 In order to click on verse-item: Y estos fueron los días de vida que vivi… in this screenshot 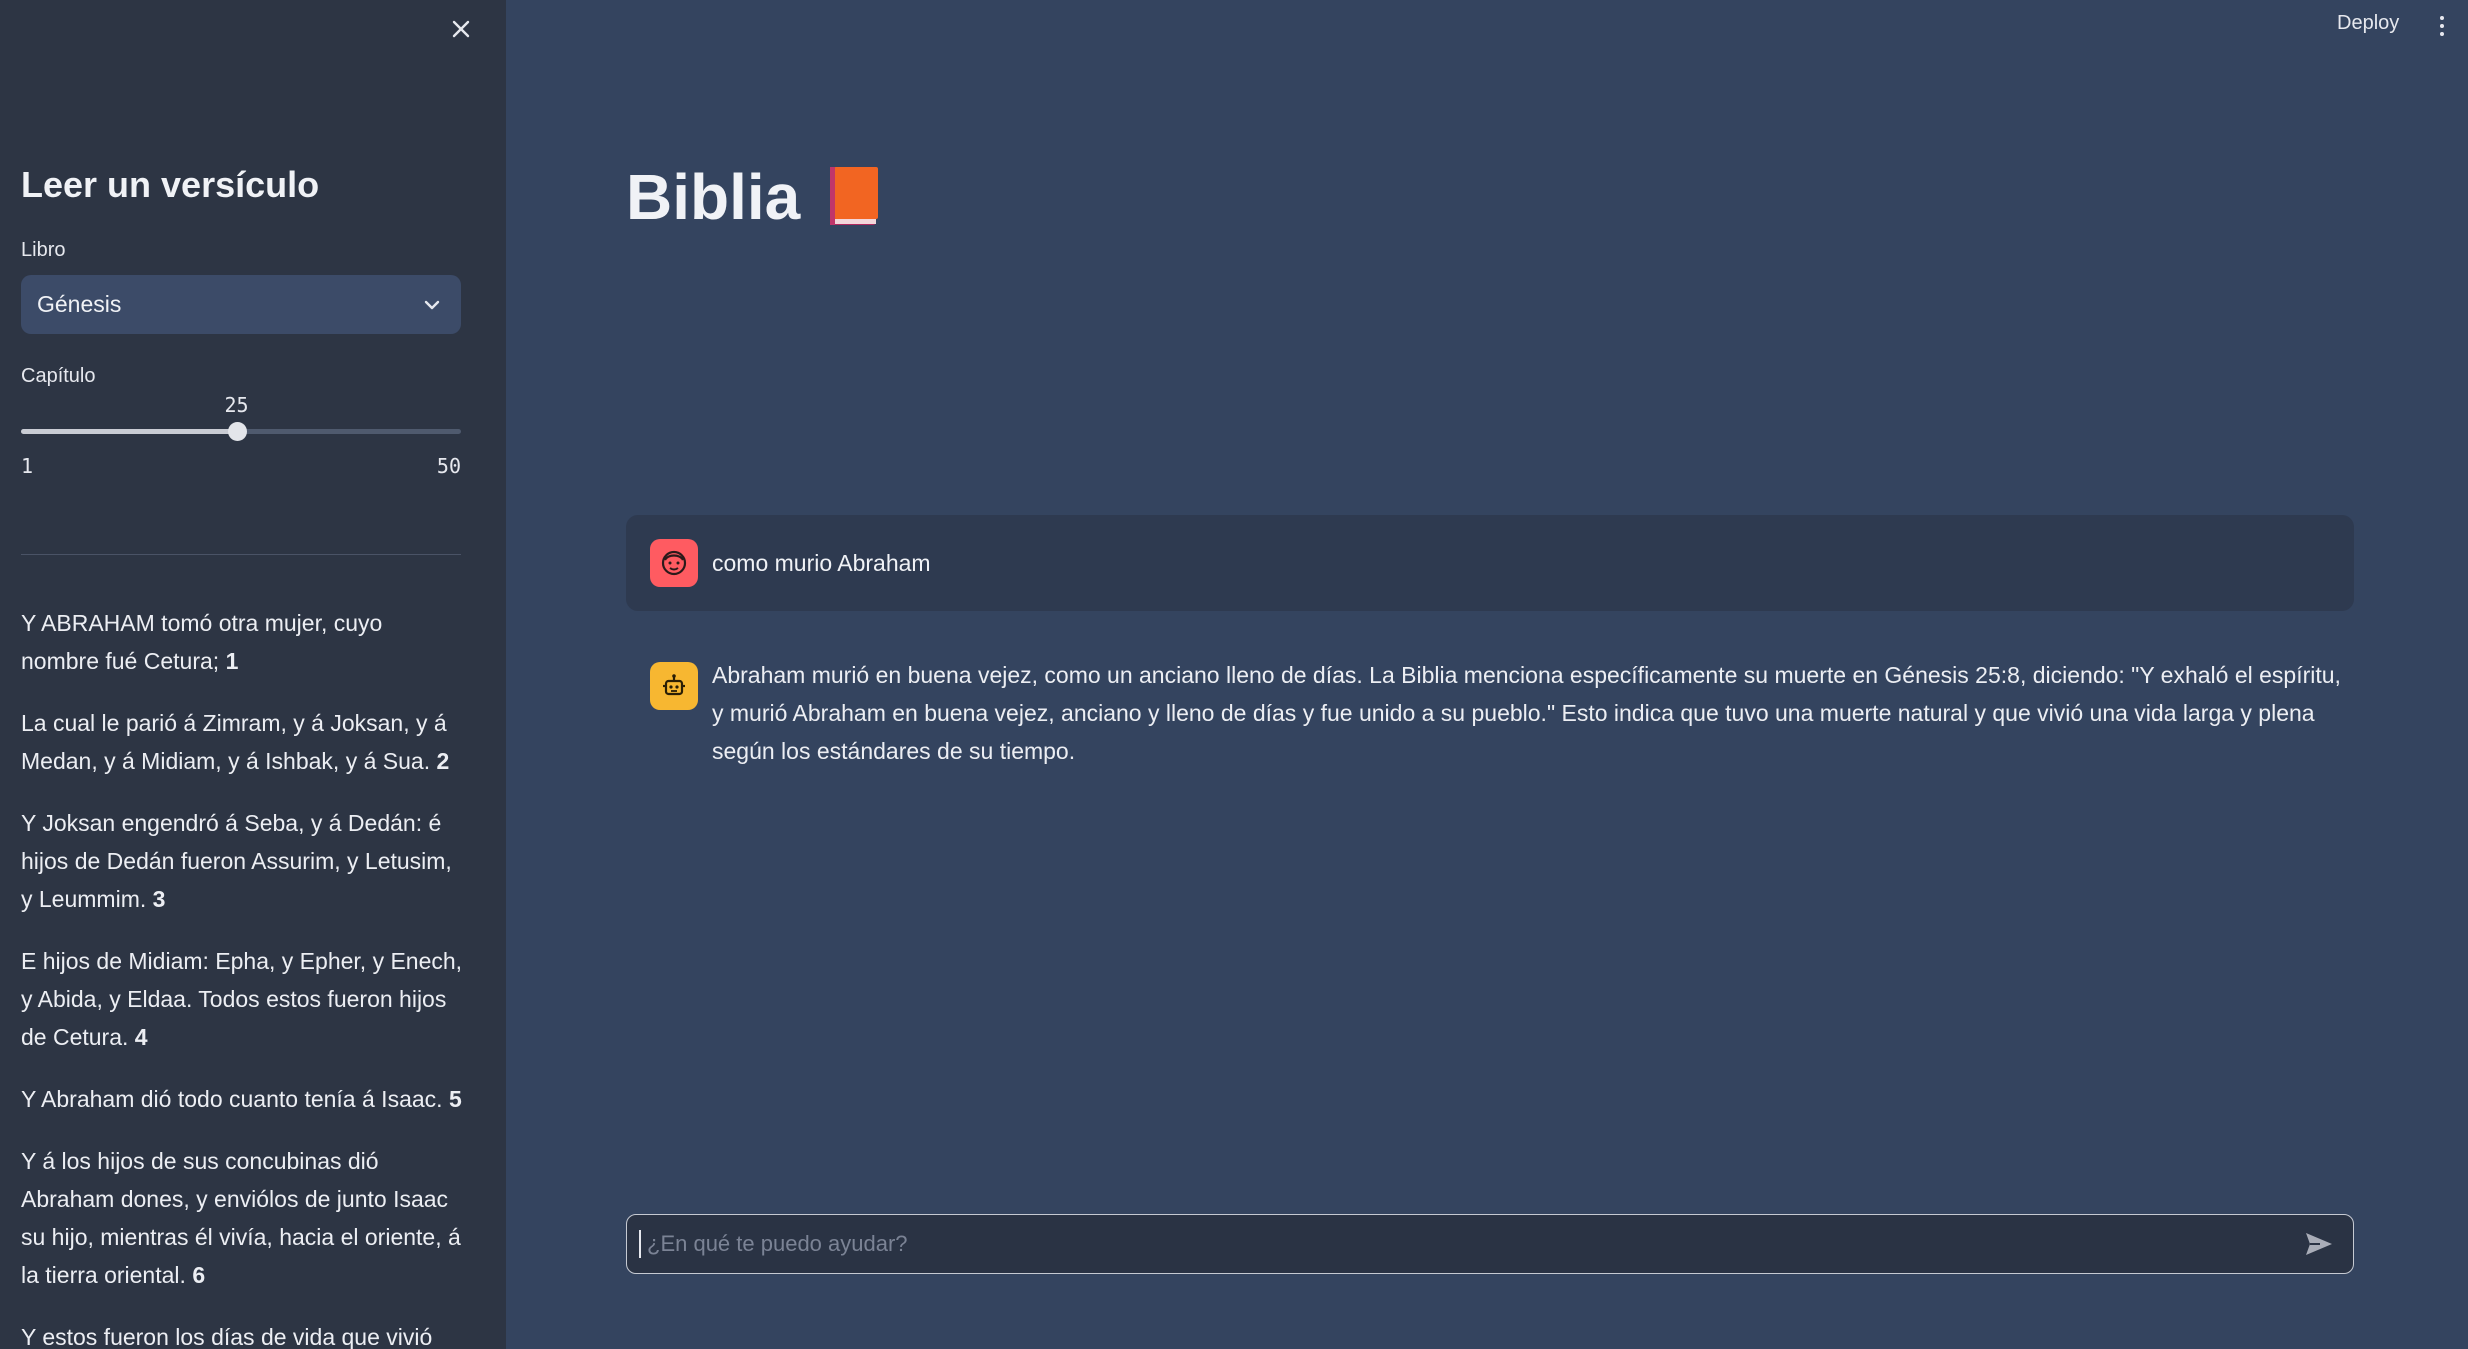, I will do `click(227, 1336)`.